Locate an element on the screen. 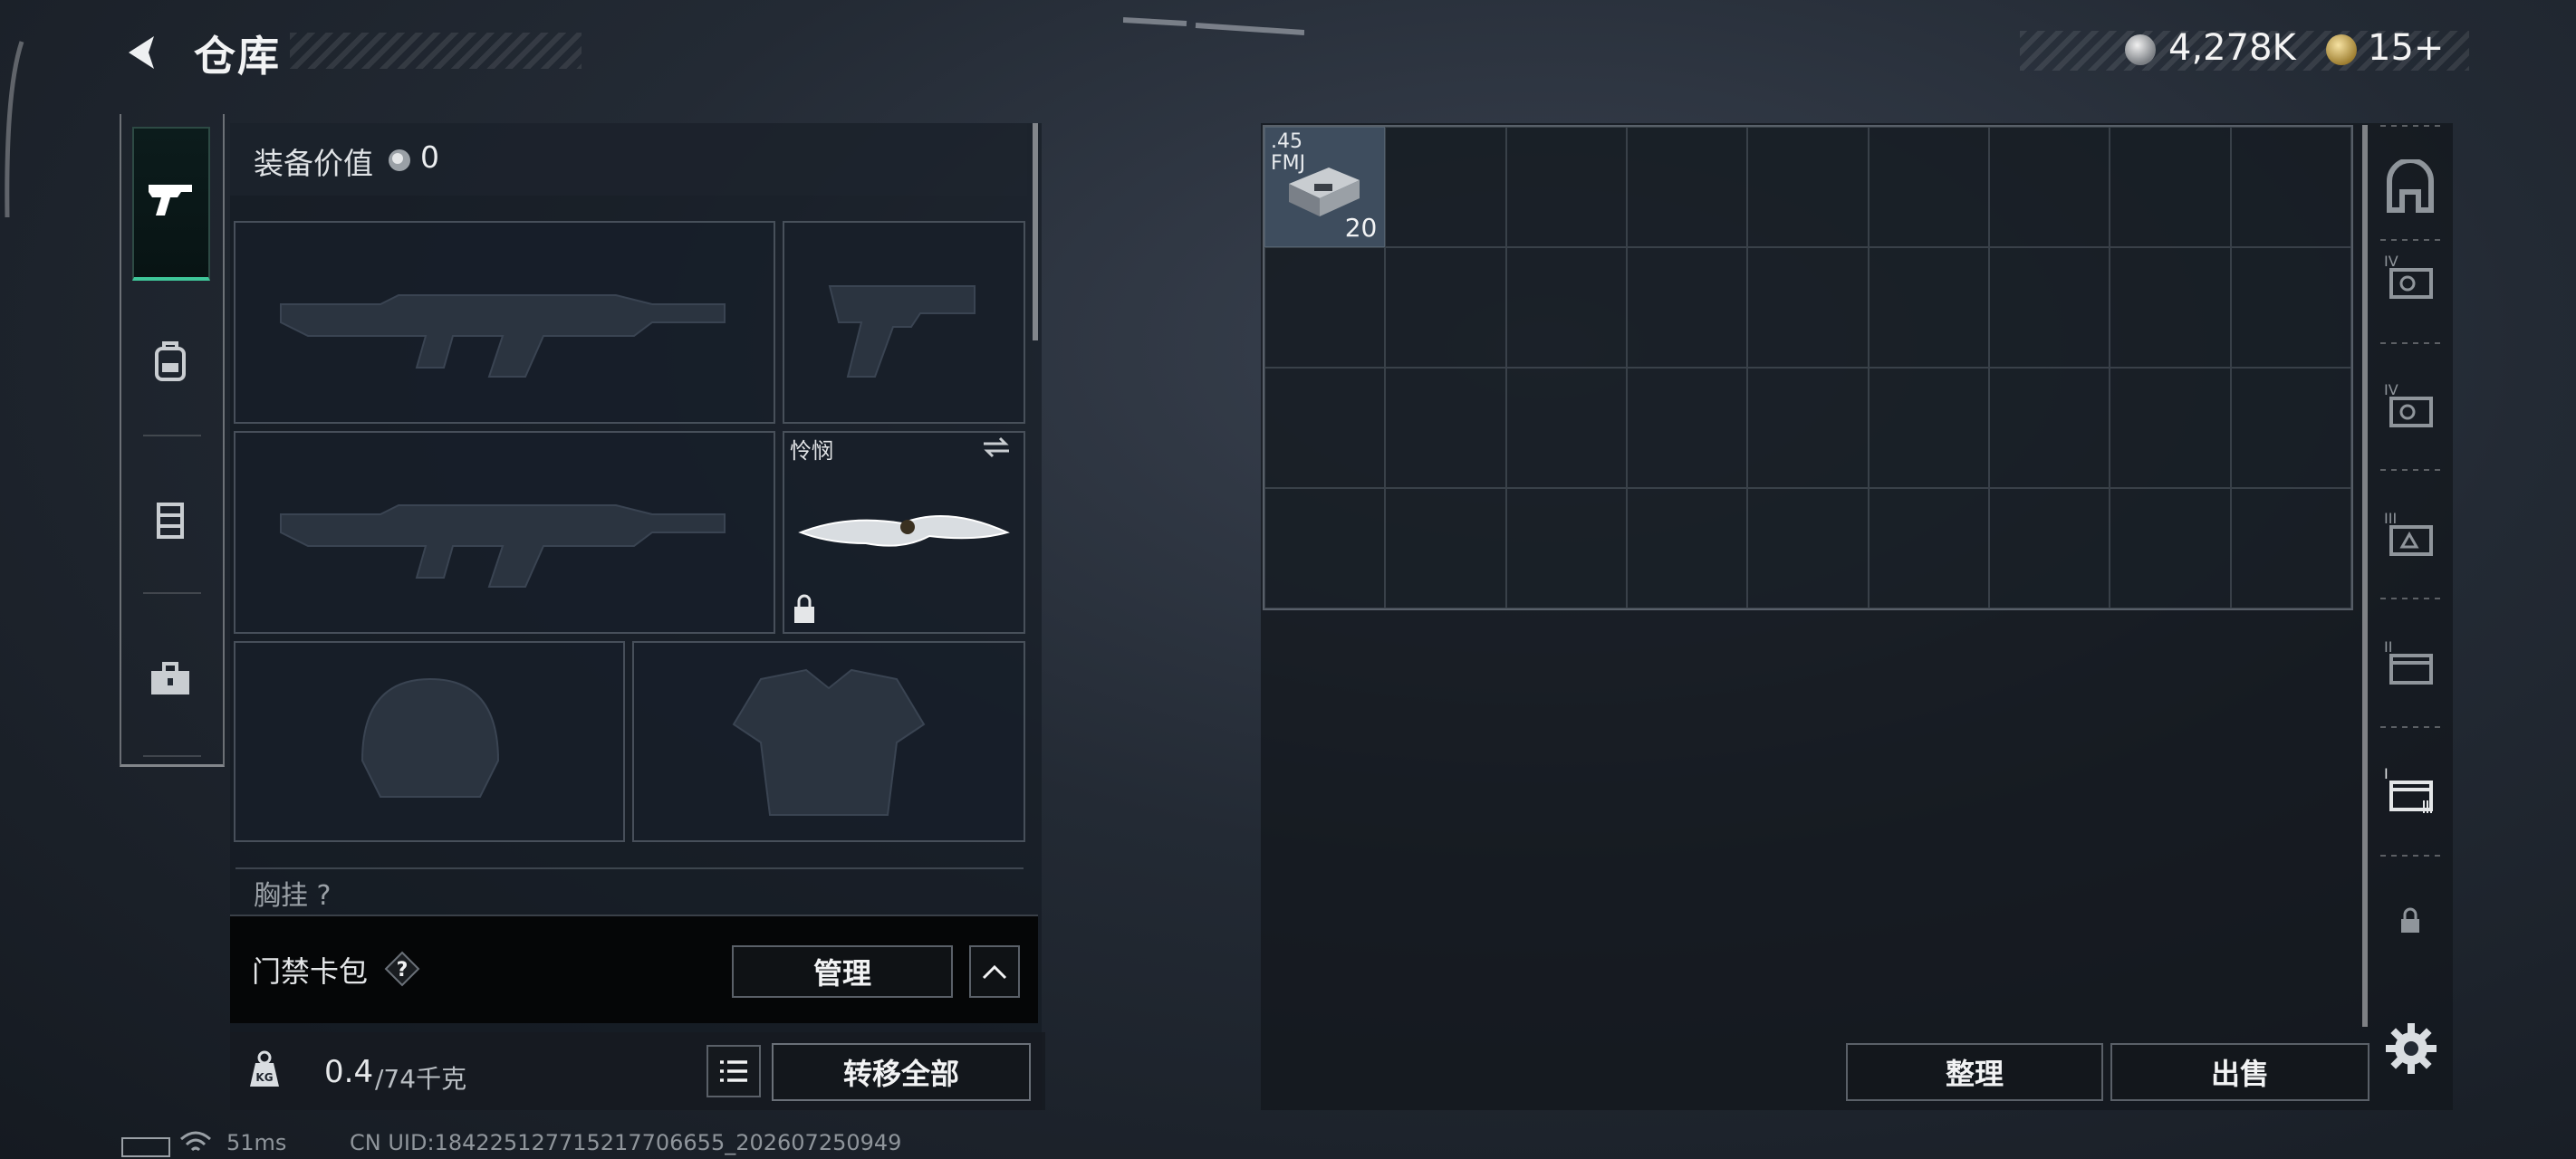 Image resolution: width=2576 pixels, height=1159 pixels. slot-helmet is located at coordinates (429, 741).